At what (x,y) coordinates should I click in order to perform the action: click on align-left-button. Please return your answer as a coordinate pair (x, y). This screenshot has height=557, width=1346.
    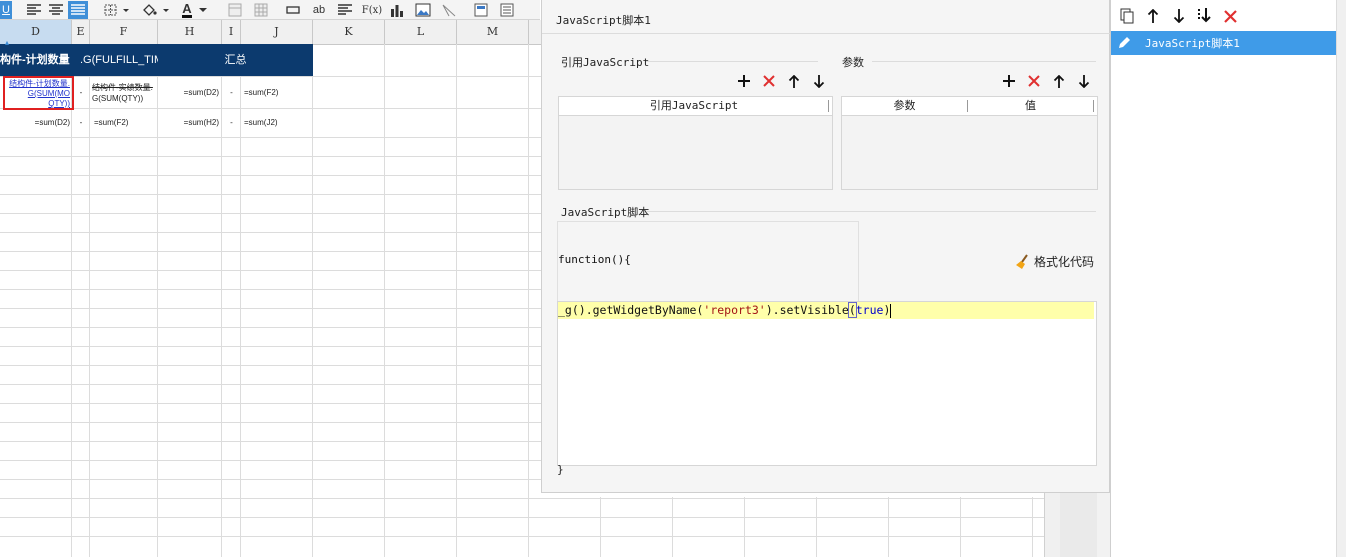
    Looking at the image, I should click on (34, 10).